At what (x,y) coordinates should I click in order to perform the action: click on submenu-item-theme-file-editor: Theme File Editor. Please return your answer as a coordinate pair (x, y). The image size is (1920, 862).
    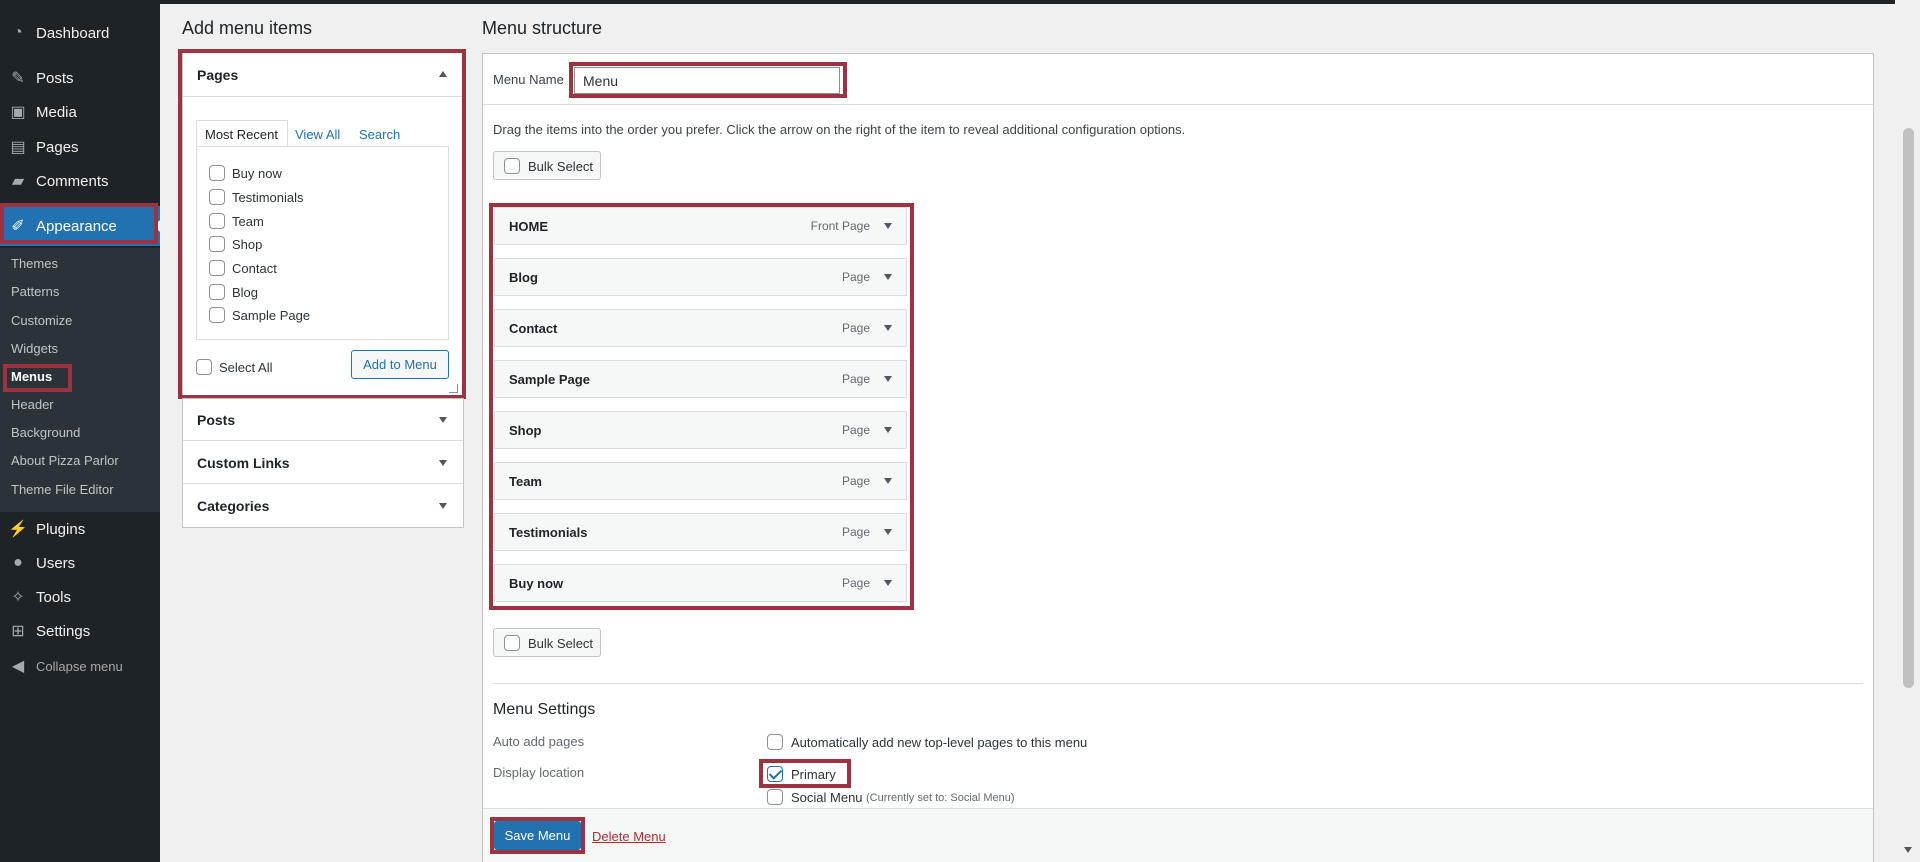
    Looking at the image, I should click on (62, 489).